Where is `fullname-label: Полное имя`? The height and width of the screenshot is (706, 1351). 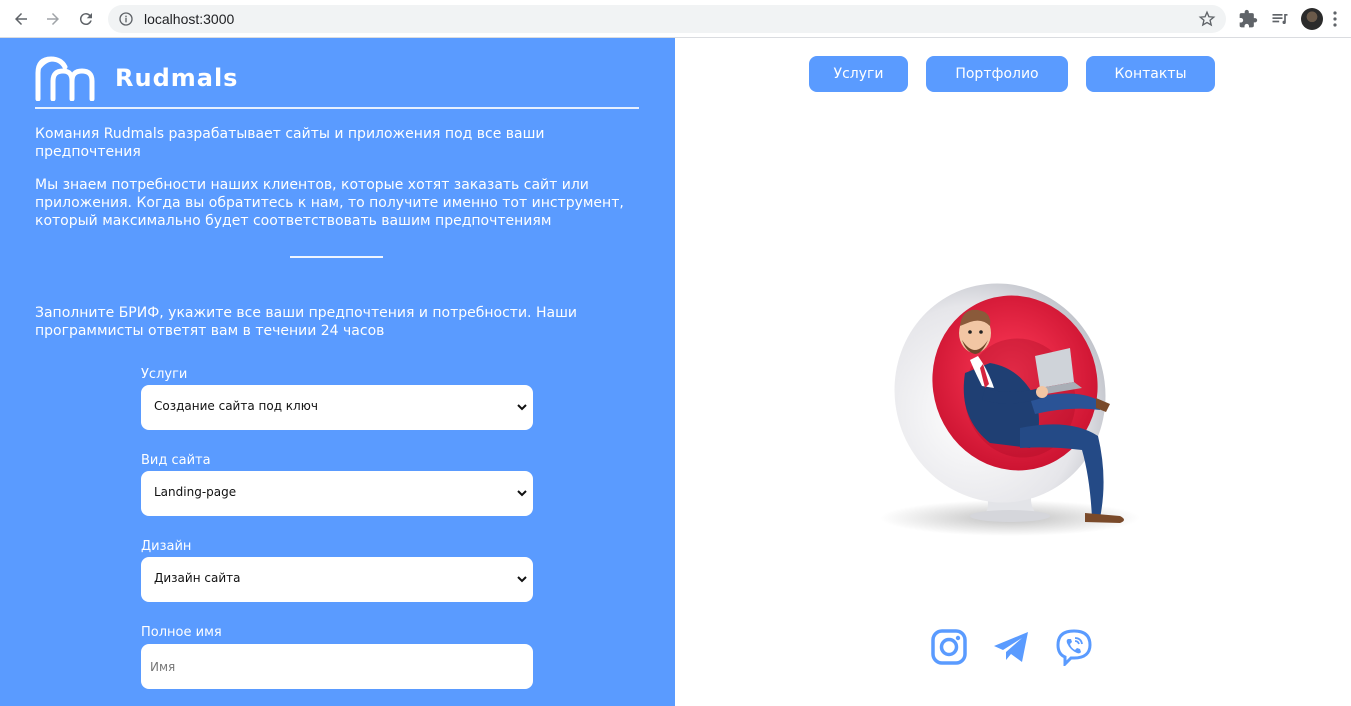
fullname-label: Полное имя is located at coordinates (181, 632).